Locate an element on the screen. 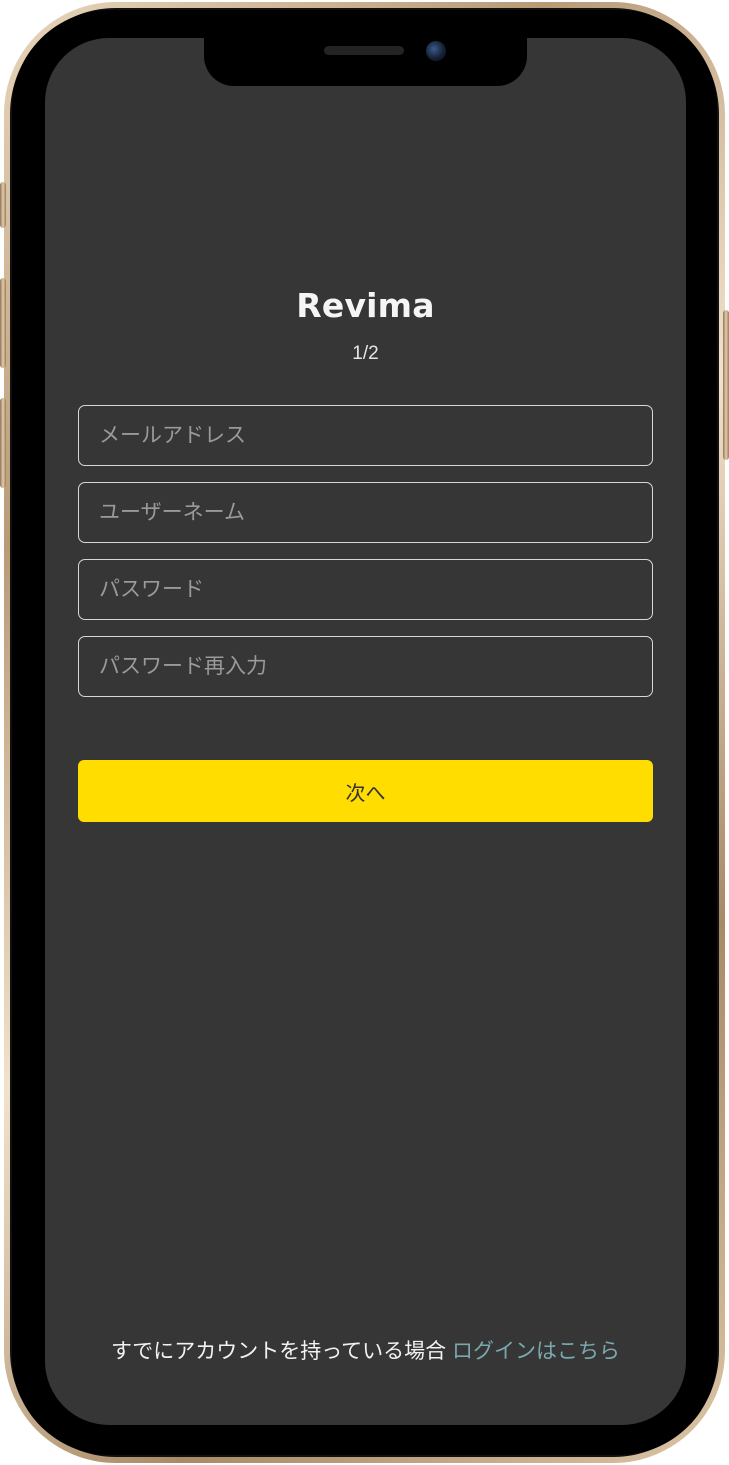 The height and width of the screenshot is (1465, 729). login-link: ログインはこちら is located at coordinates (536, 1351).